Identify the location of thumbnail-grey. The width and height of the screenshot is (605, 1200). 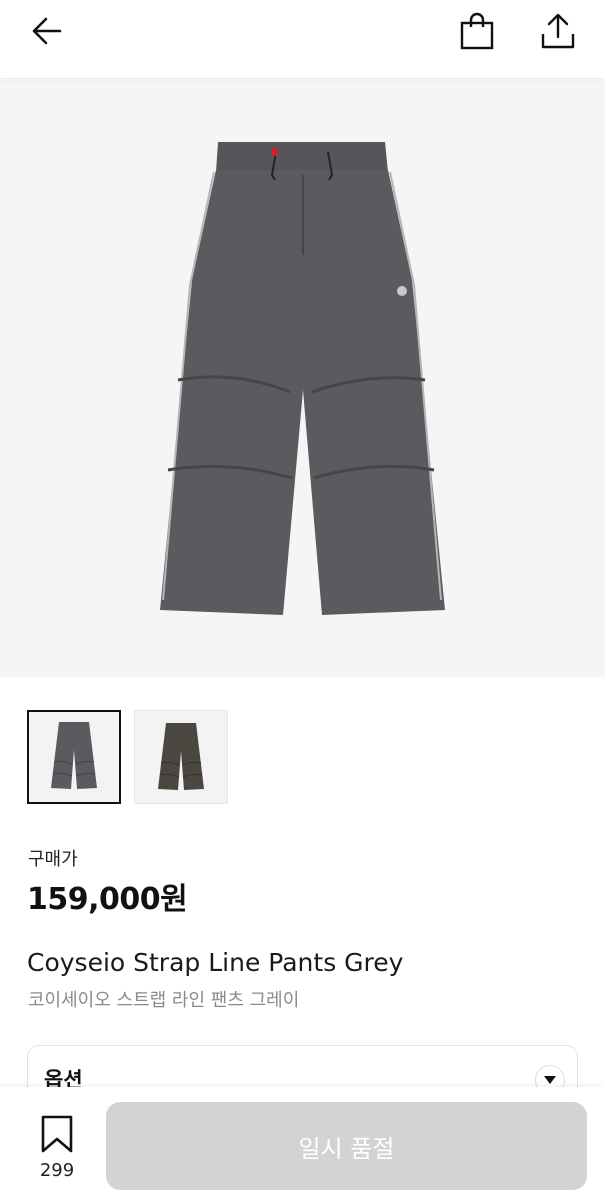
(74, 757).